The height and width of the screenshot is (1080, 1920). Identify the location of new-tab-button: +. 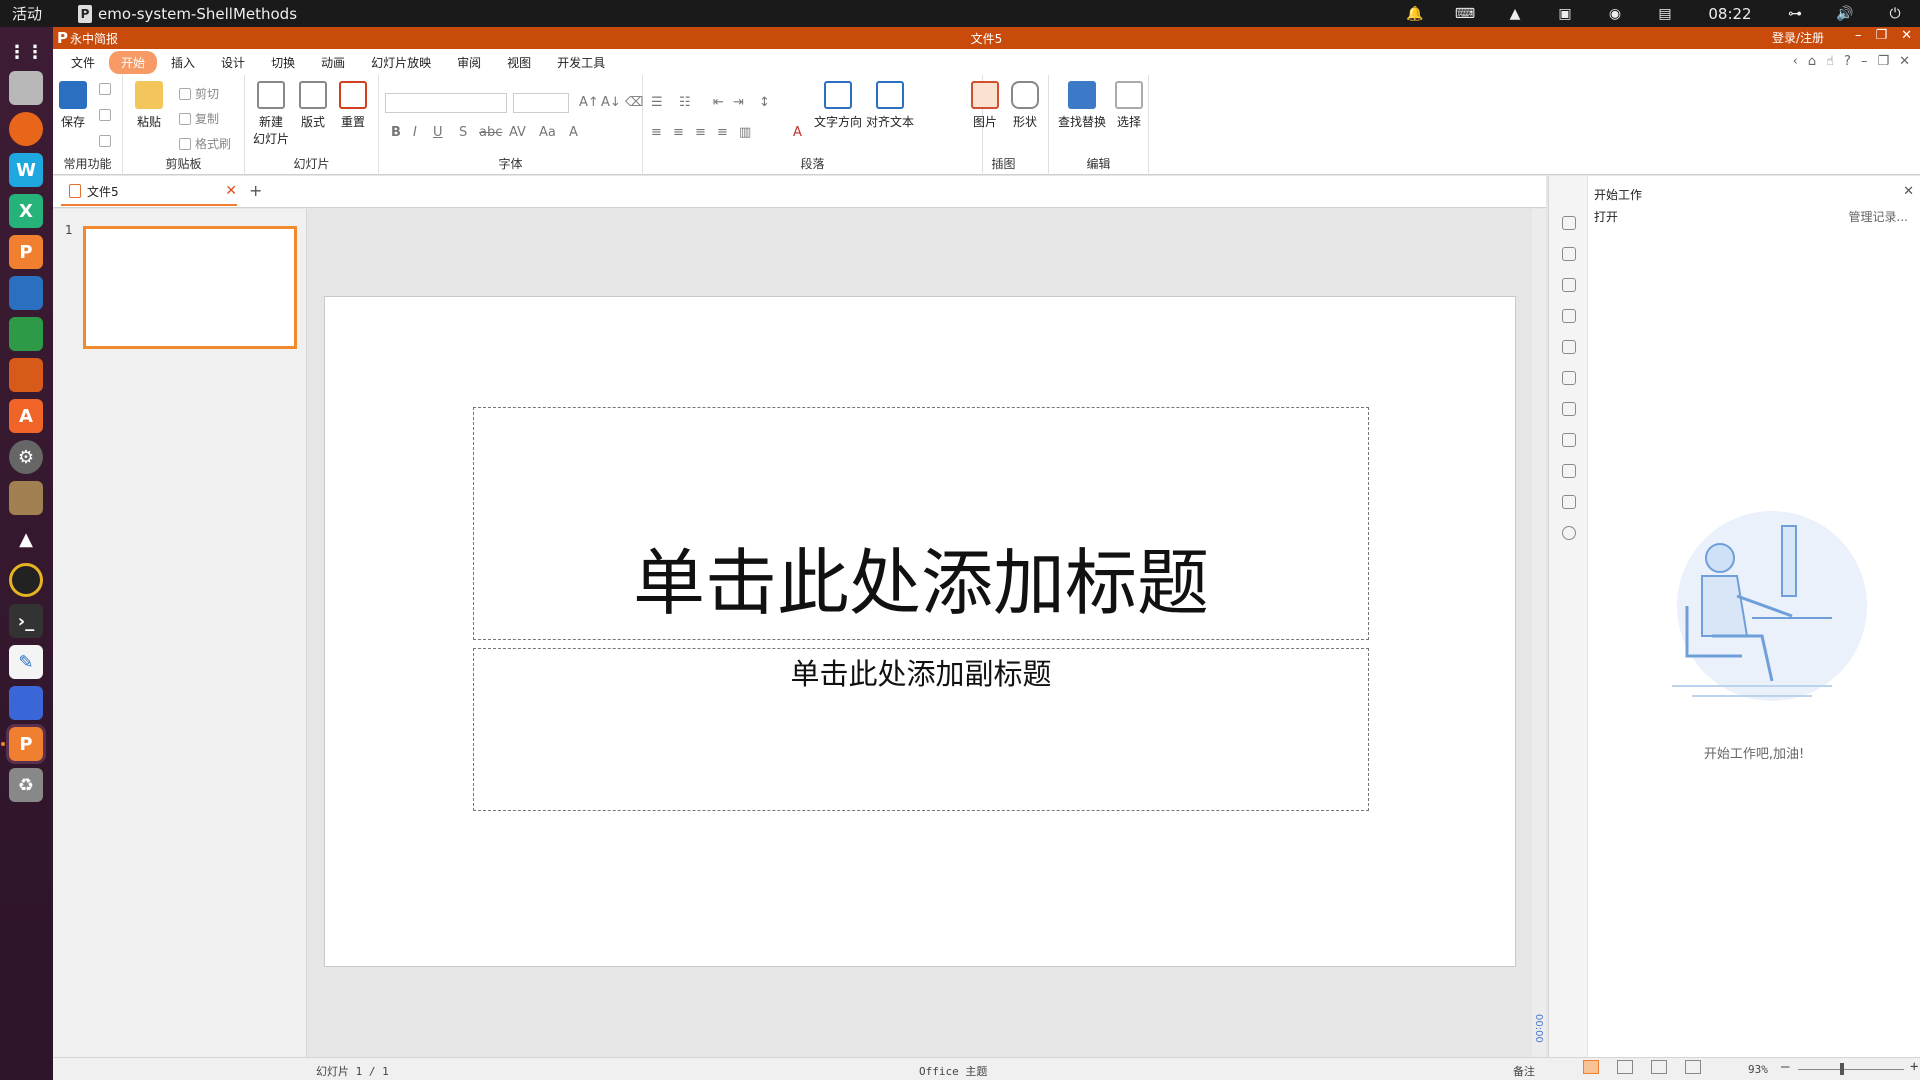
(255, 190).